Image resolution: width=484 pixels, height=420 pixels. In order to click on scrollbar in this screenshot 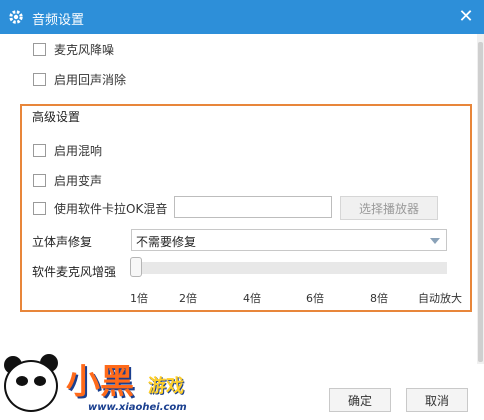, I will do `click(480, 199)`.